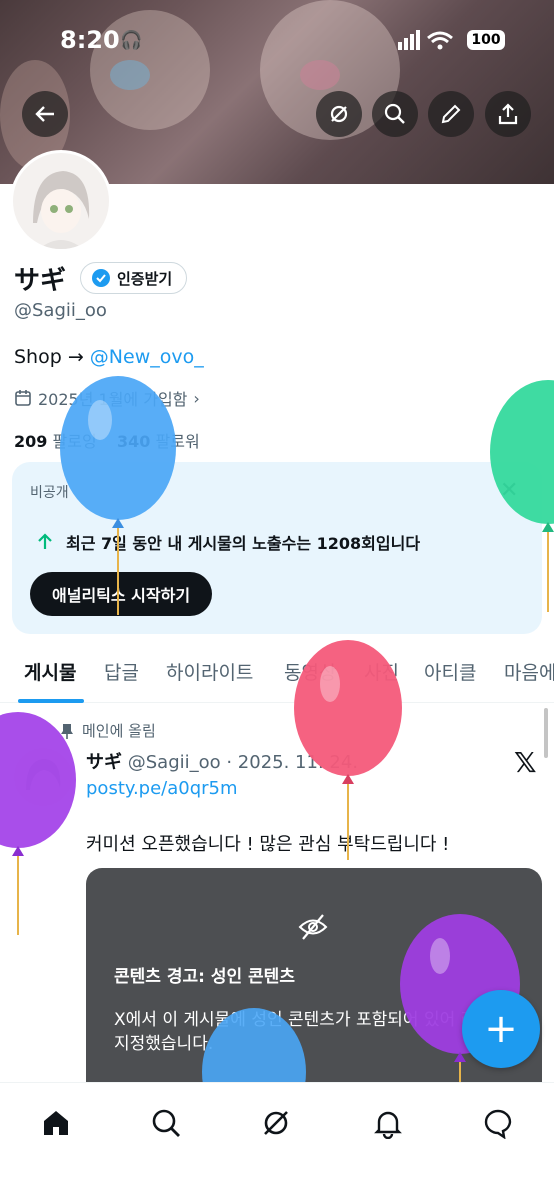 This screenshot has width=554, height=1201. What do you see at coordinates (52, 357) in the screenshot?
I see `bio-text: Shop →` at bounding box center [52, 357].